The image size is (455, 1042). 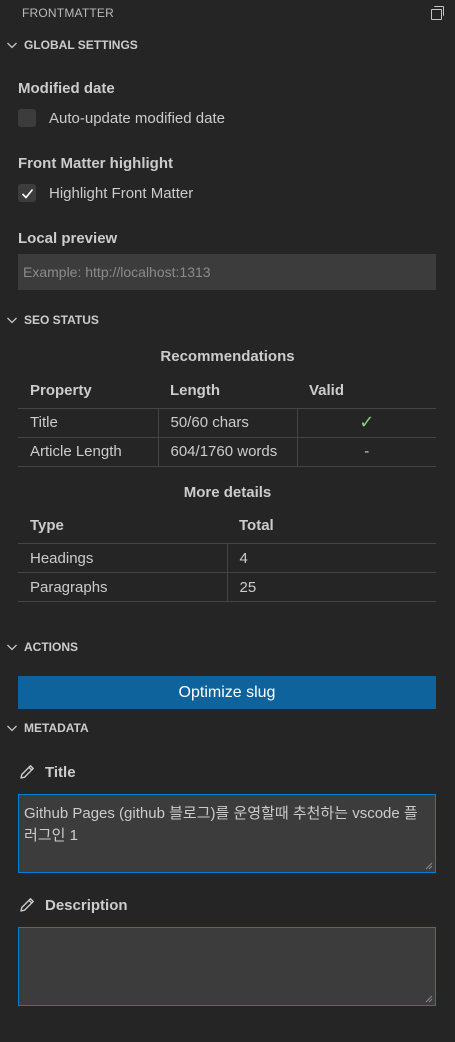 I want to click on table-header-row: Property Length Valid, so click(x=227, y=391).